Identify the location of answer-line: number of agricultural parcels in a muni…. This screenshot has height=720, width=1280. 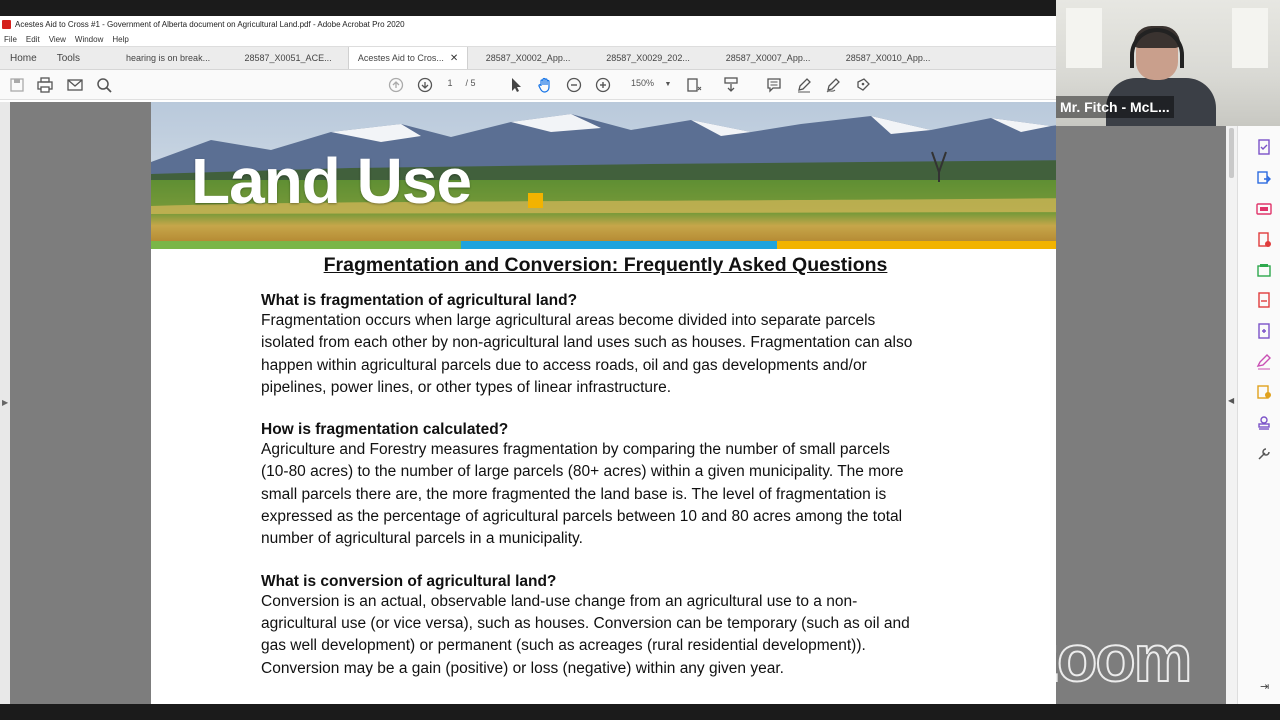
(422, 539).